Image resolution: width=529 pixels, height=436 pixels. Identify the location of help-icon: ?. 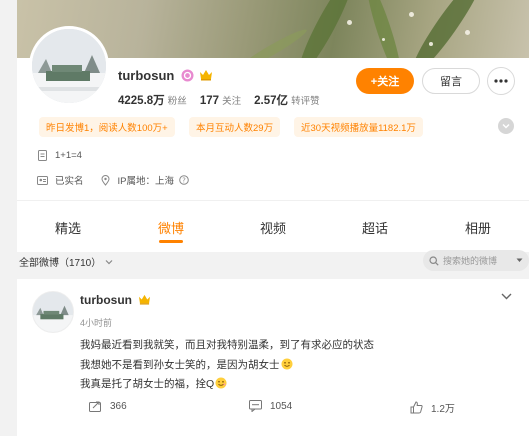
(184, 180).